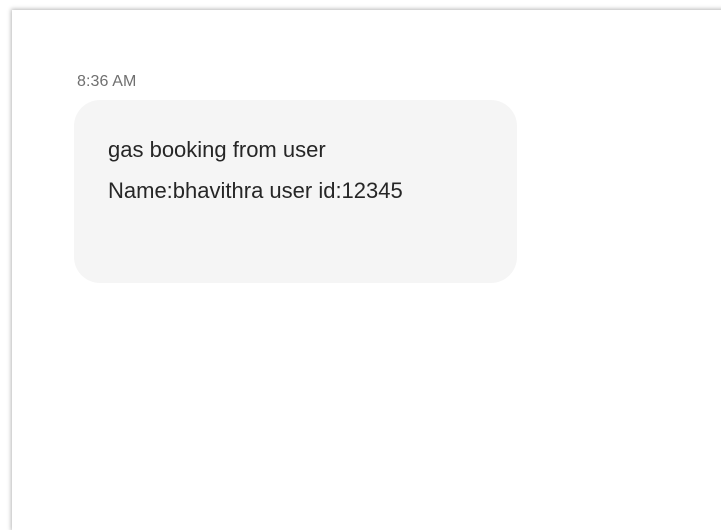 This screenshot has height=530, width=721. I want to click on message-text-line: Name:bhavithra user id:12345, so click(255, 190).